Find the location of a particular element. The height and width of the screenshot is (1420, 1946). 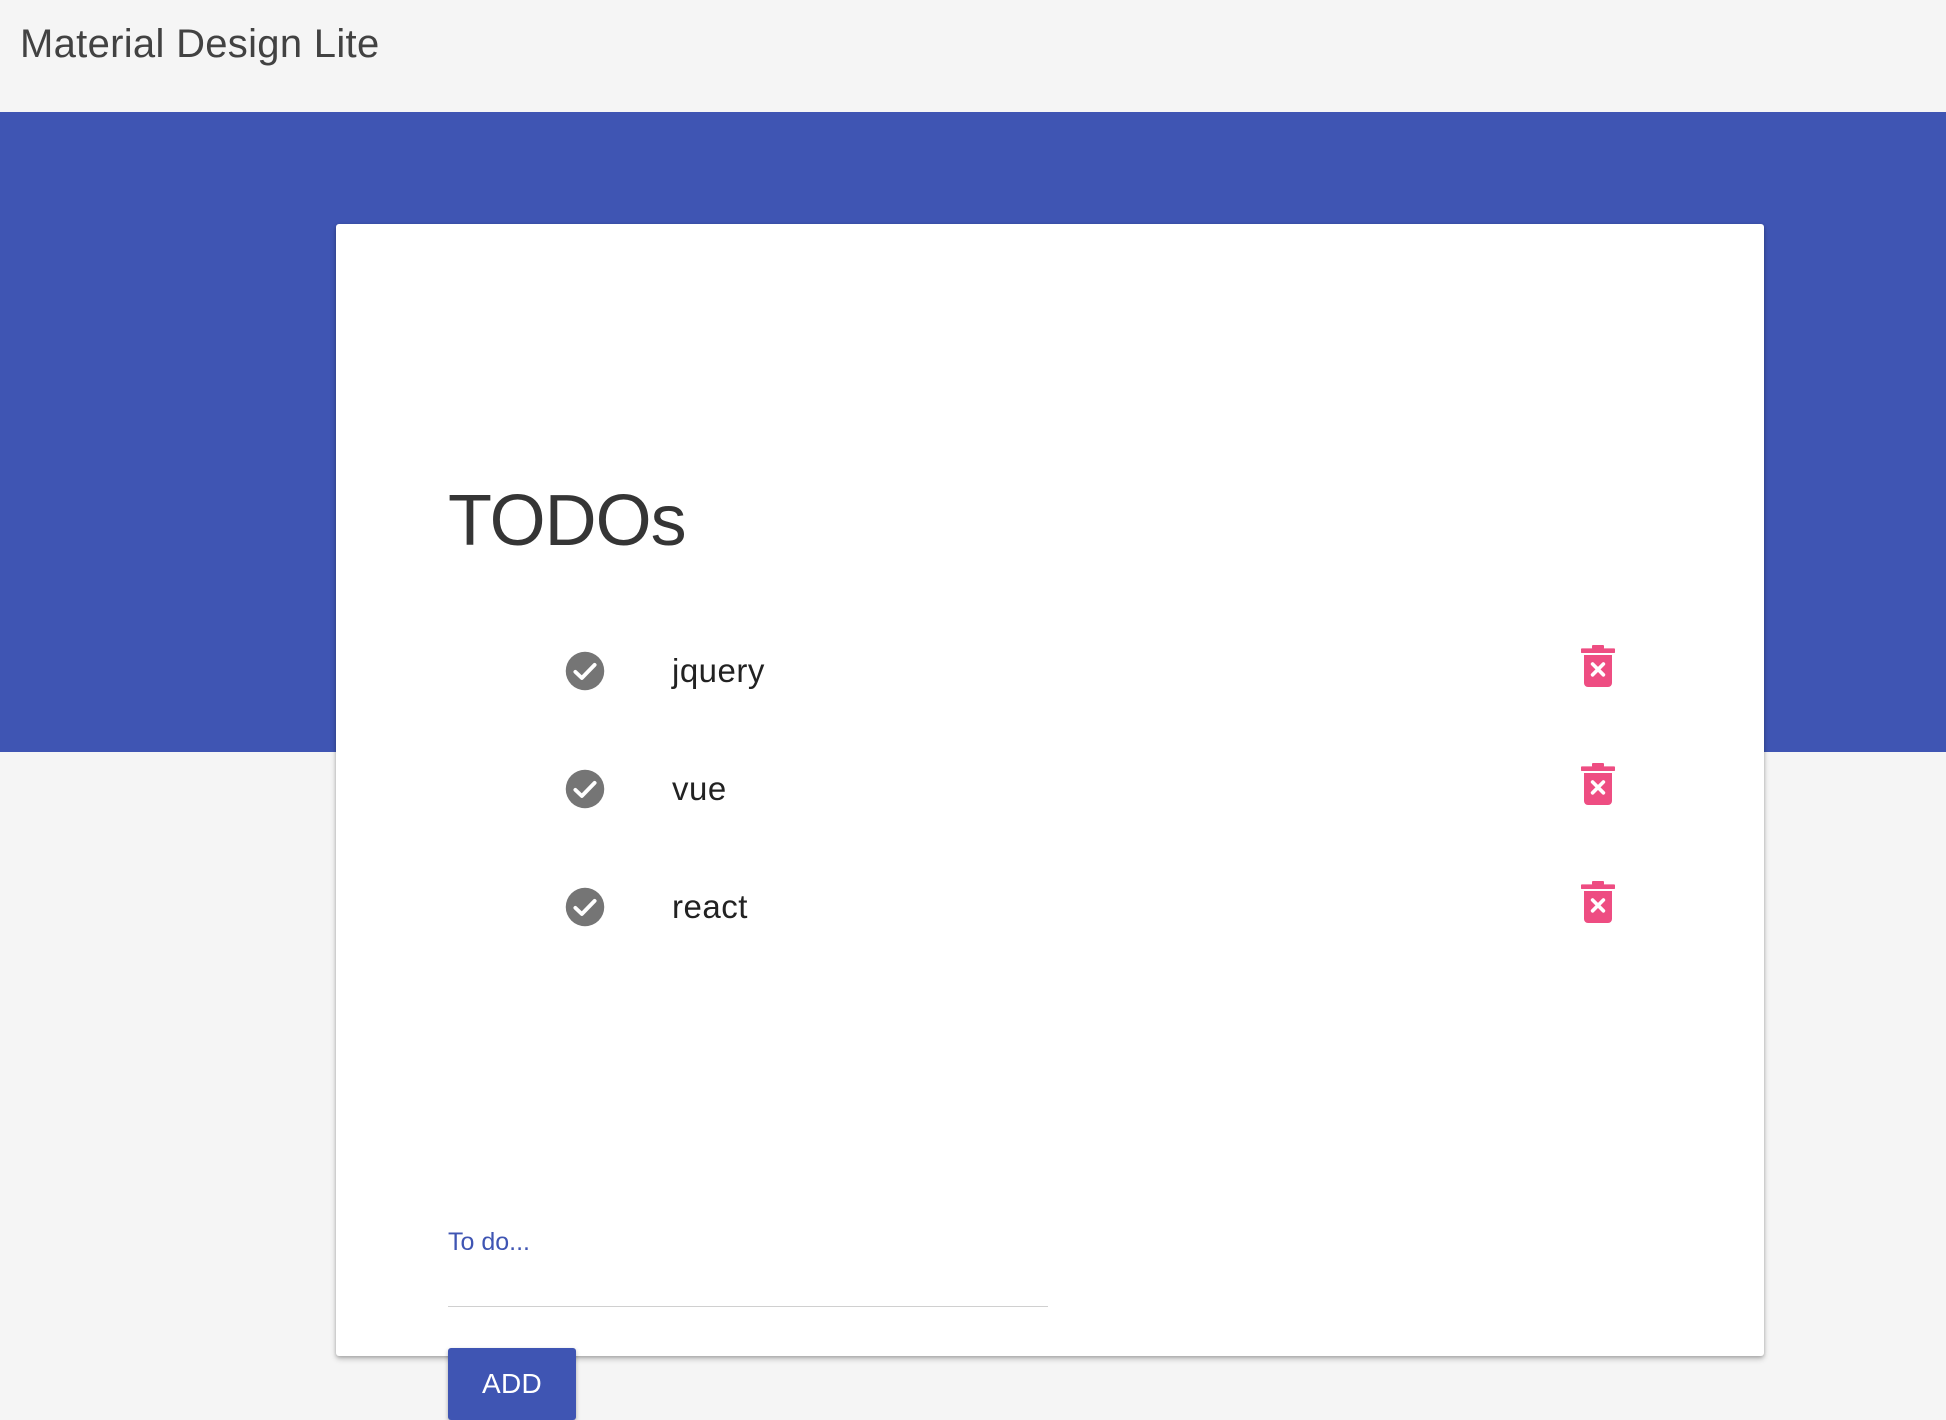

add-button: ADD is located at coordinates (512, 1384).